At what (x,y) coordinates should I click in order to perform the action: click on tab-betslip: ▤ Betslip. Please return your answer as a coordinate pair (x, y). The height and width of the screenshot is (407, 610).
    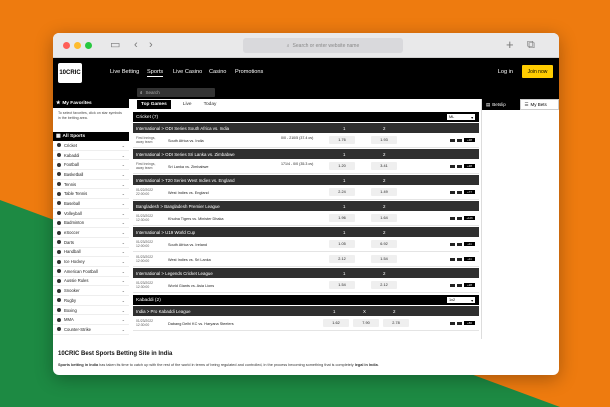
    Looking at the image, I should click on (501, 104).